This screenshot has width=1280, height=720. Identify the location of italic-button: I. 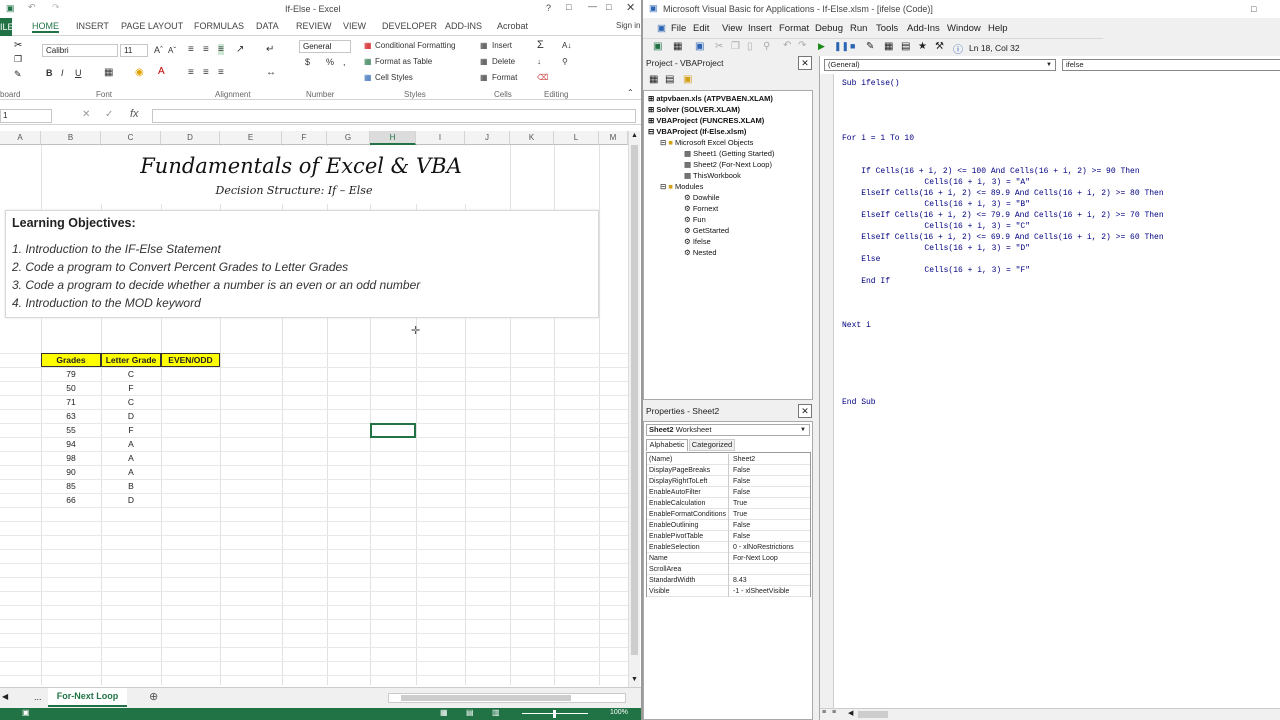
(62, 73).